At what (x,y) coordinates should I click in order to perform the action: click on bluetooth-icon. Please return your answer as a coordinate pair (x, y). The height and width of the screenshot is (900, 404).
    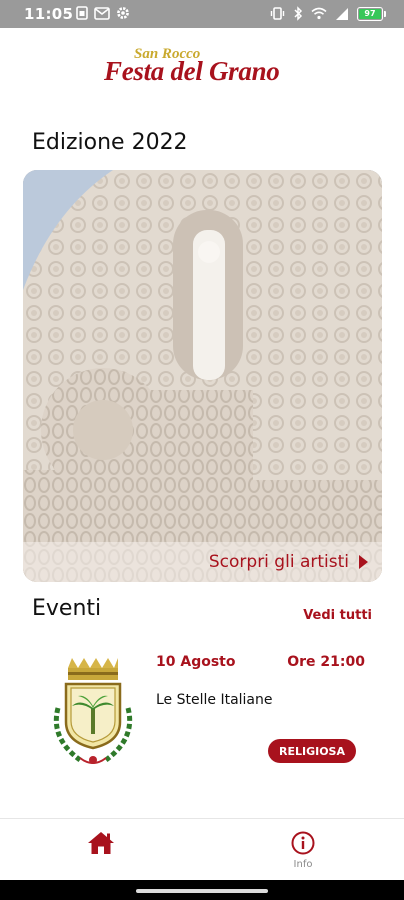
    Looking at the image, I should click on (298, 13).